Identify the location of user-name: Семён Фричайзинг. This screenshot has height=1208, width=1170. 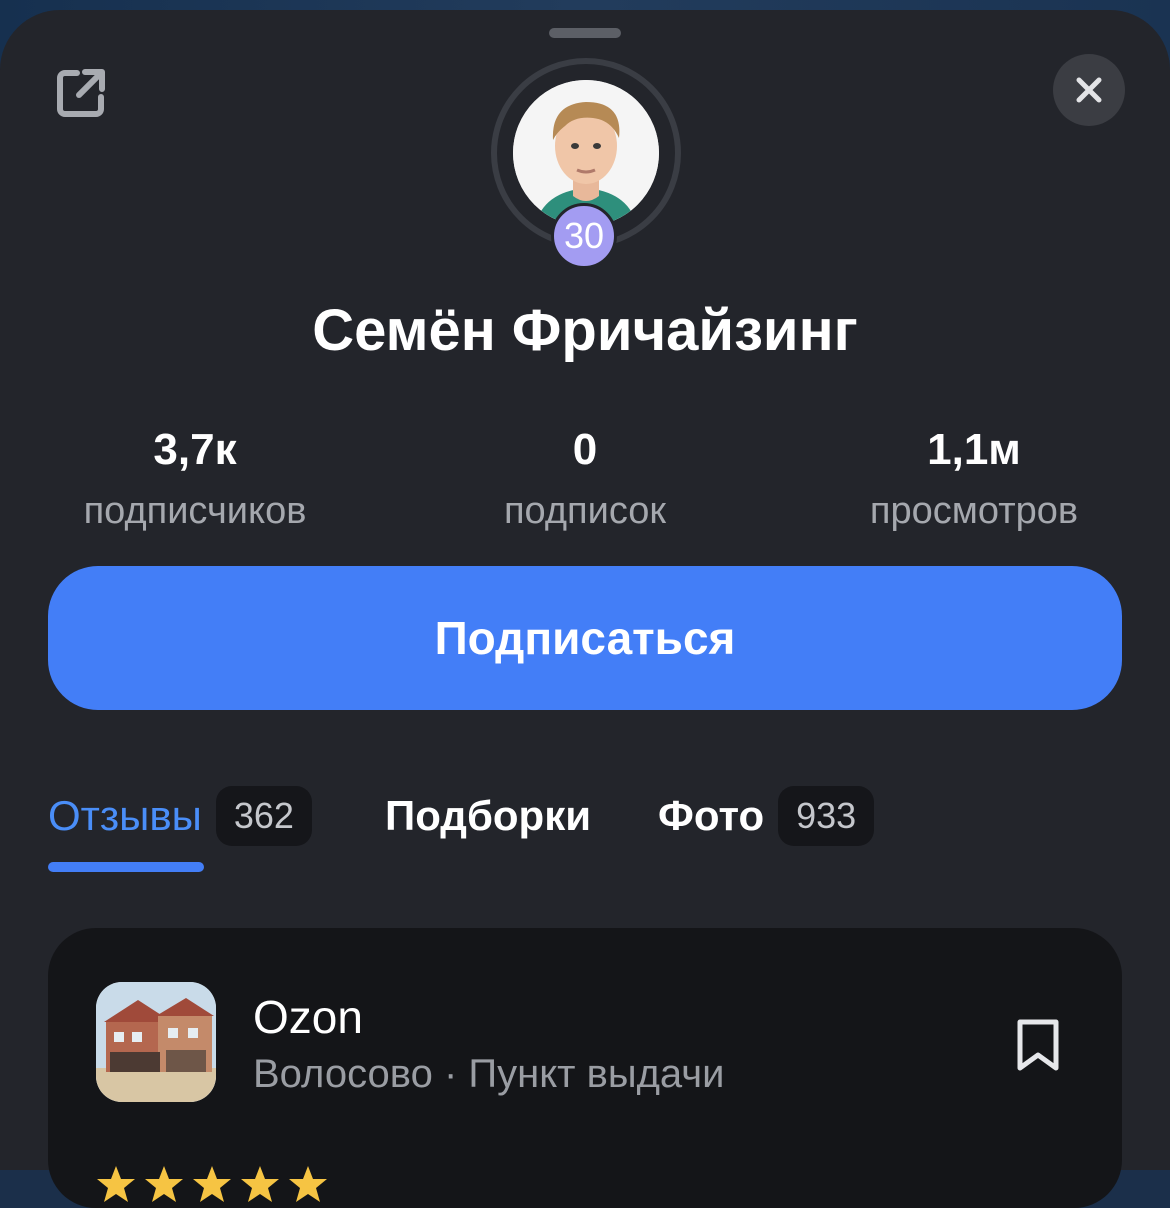
(585, 330).